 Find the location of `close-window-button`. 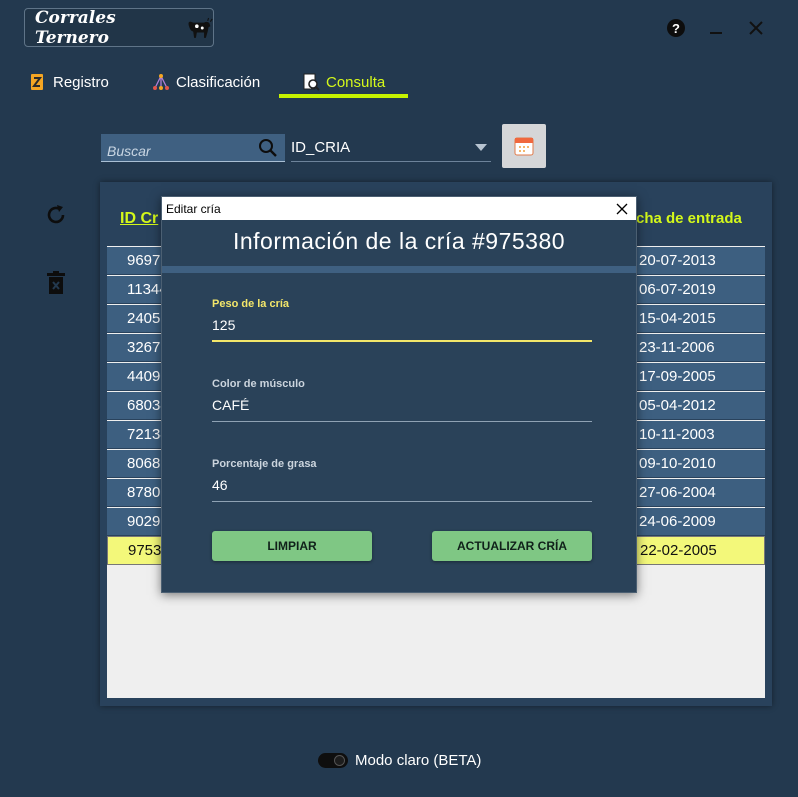

close-window-button is located at coordinates (756, 28).